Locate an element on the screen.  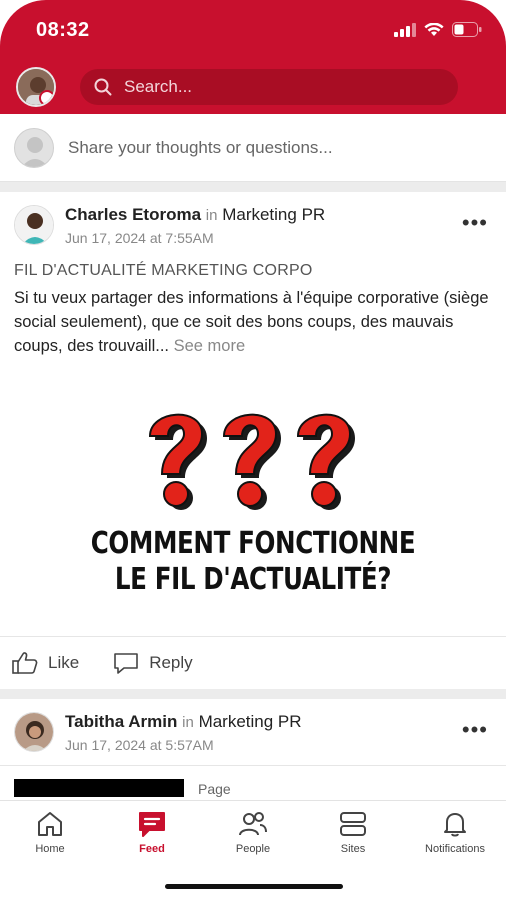
avatar-badge is located at coordinates (46, 97).